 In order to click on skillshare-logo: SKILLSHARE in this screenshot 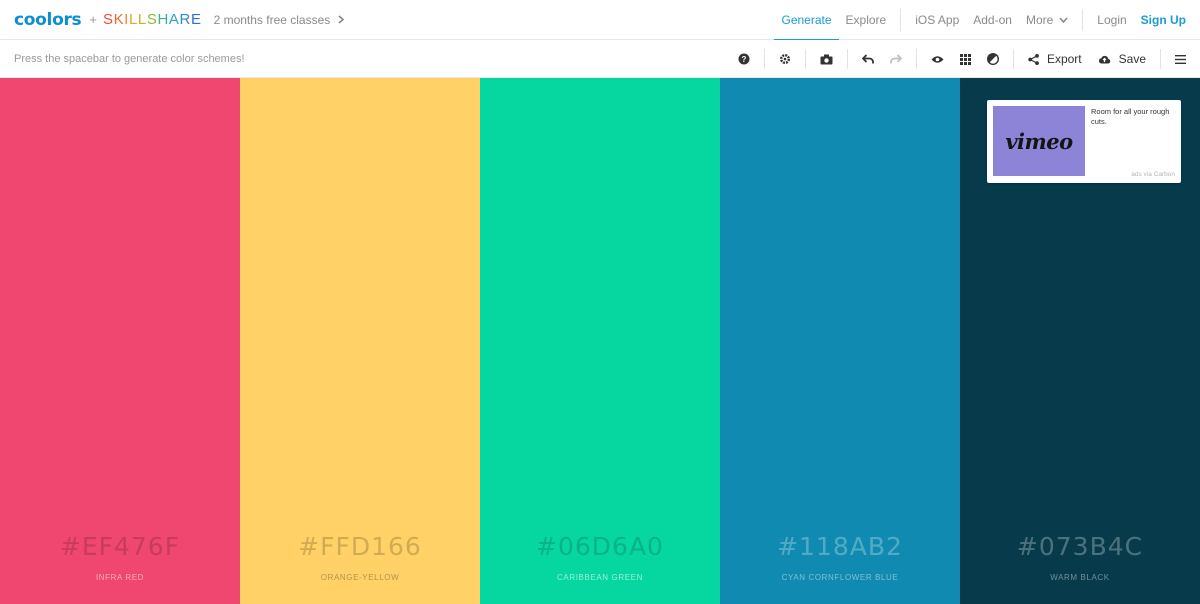, I will do `click(152, 19)`.